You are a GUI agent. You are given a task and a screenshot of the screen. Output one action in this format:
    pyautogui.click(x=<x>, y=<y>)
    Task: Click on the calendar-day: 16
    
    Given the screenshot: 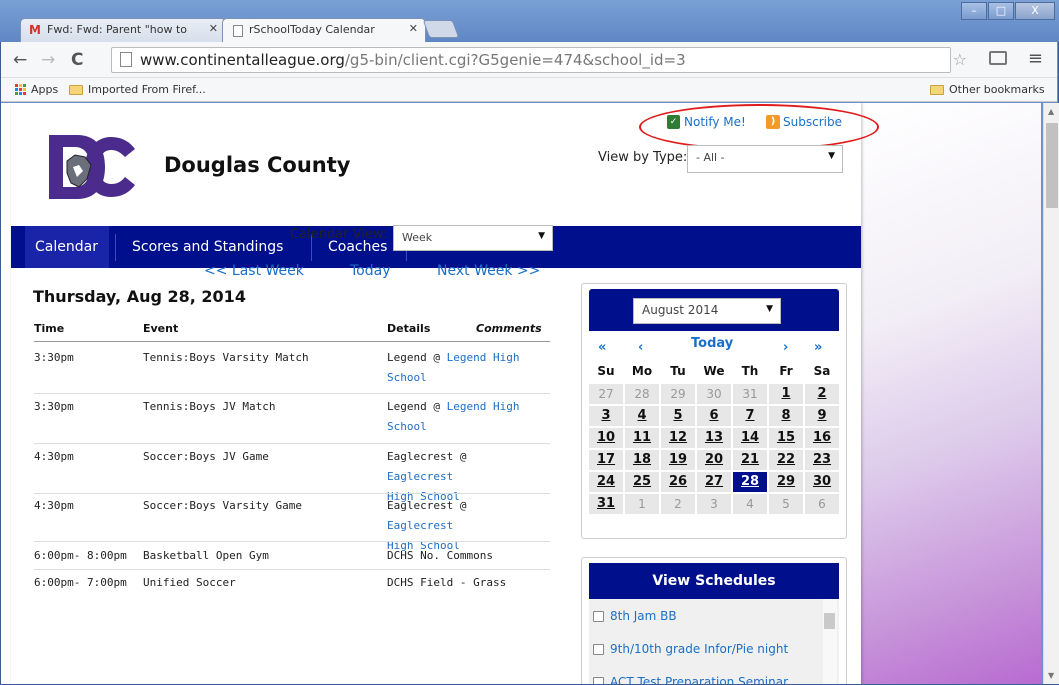 What is the action you would take?
    pyautogui.click(x=822, y=438)
    